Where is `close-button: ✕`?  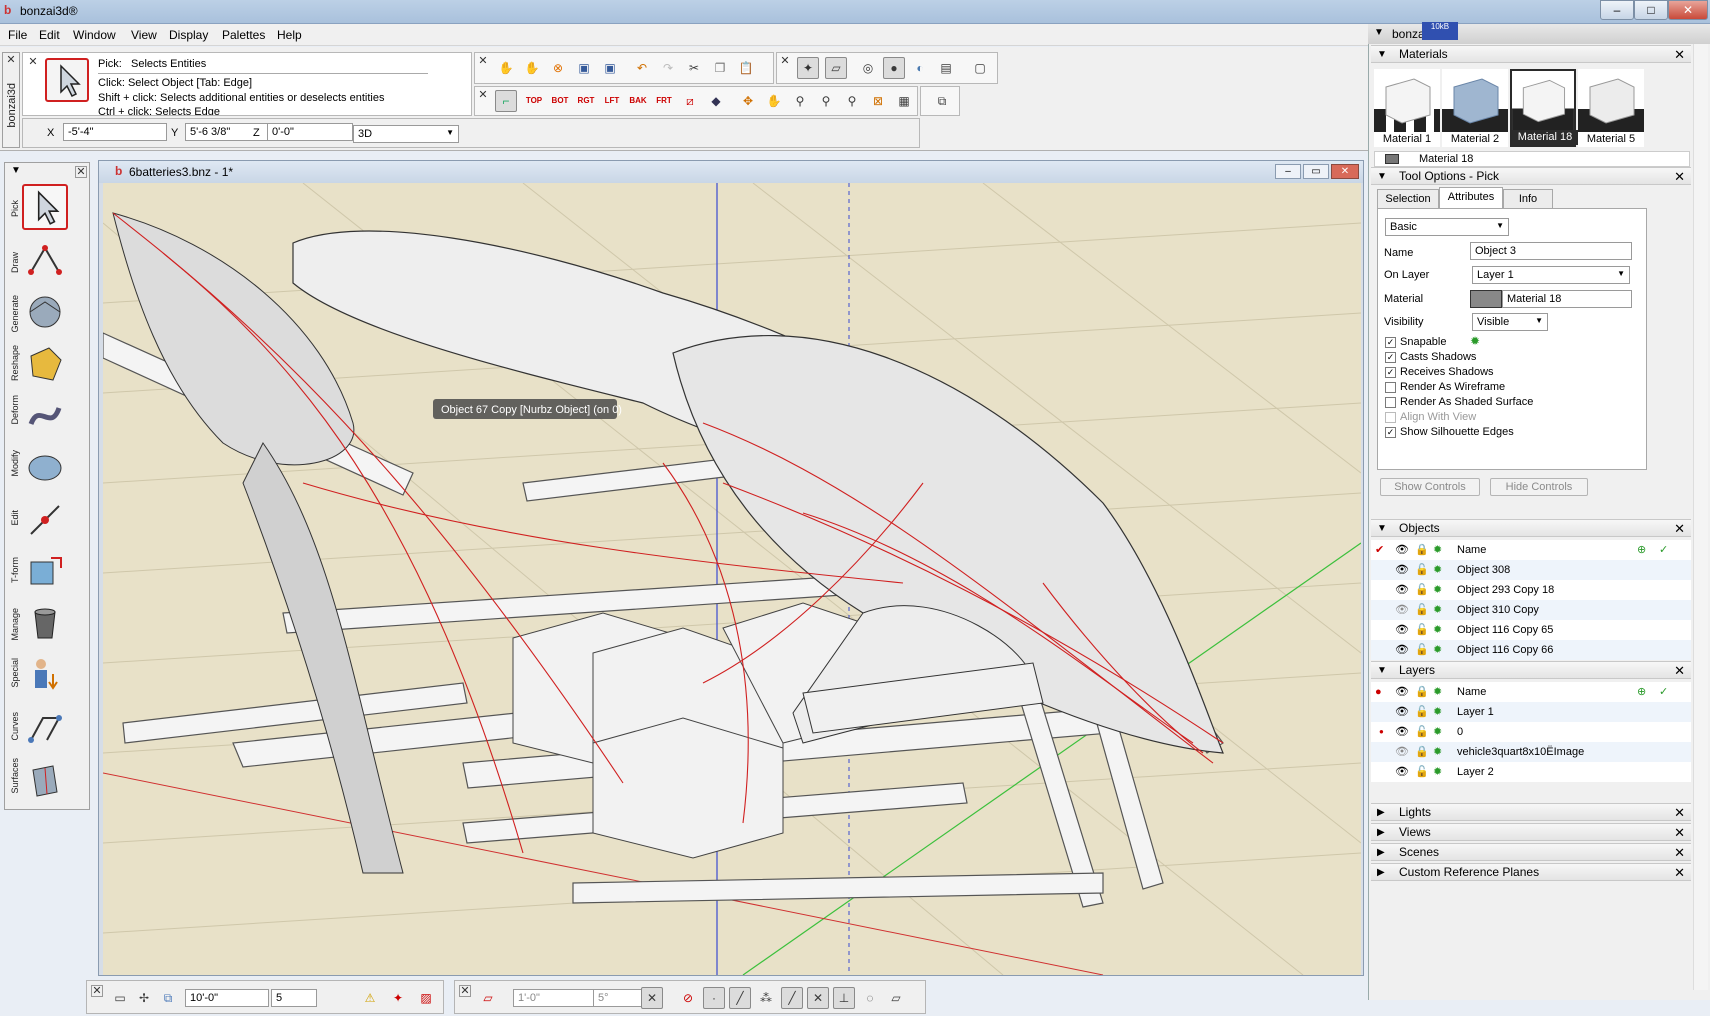 close-button: ✕ is located at coordinates (1688, 10).